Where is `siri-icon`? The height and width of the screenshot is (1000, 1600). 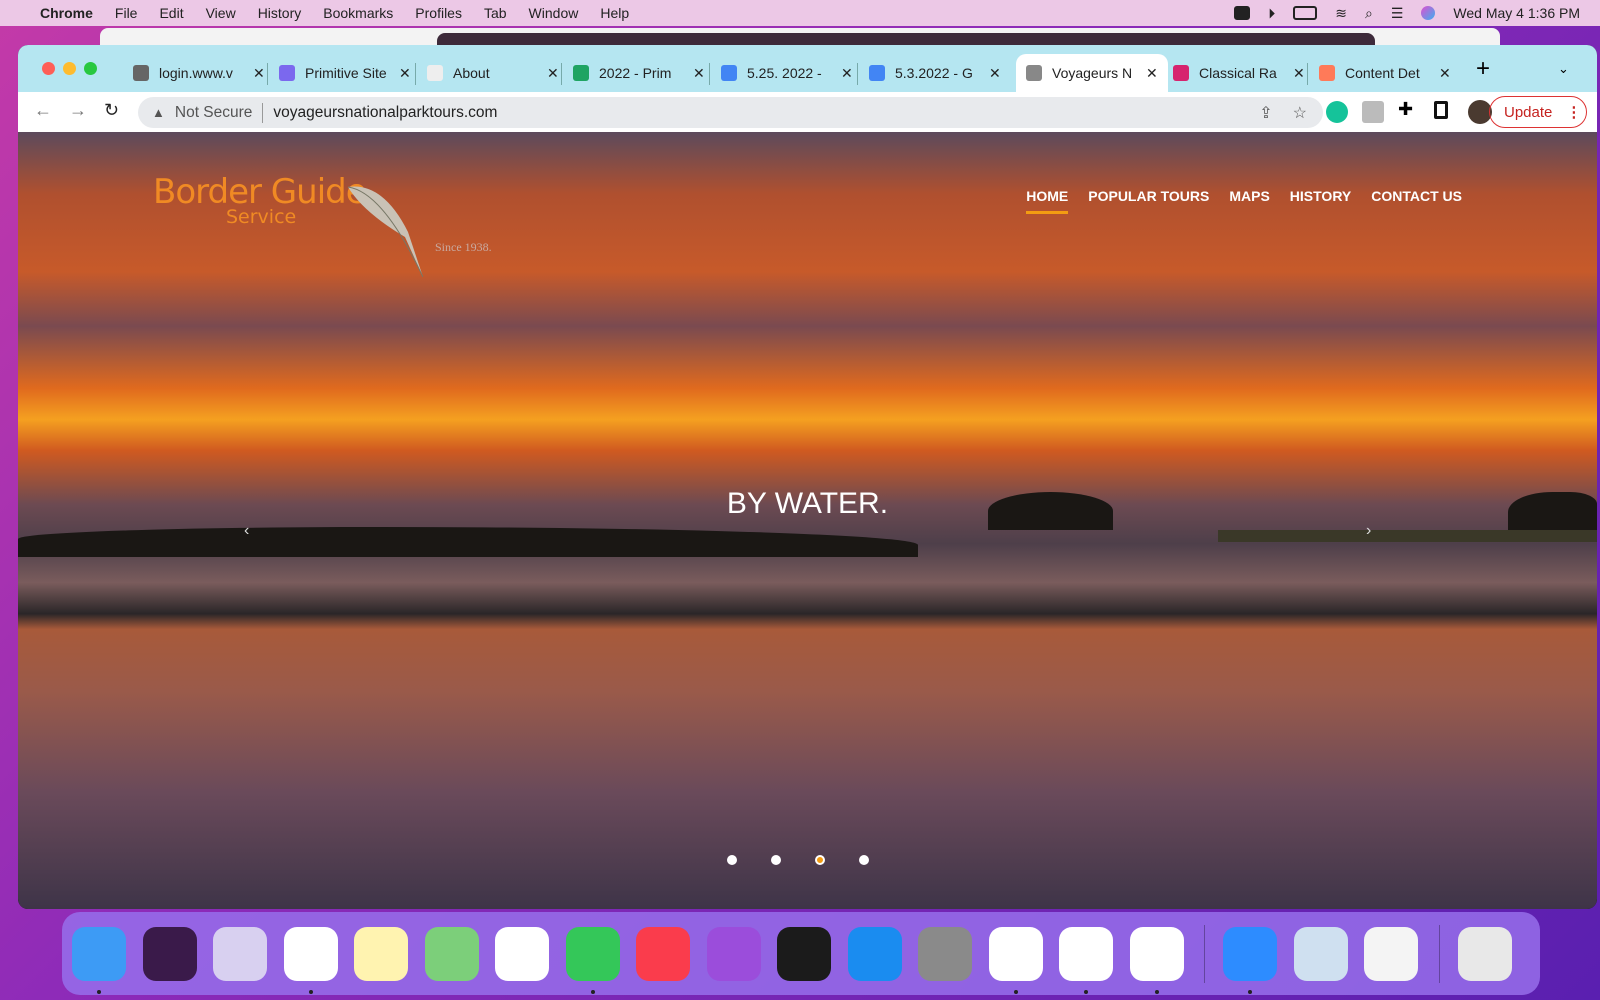
siri-icon is located at coordinates (1428, 13).